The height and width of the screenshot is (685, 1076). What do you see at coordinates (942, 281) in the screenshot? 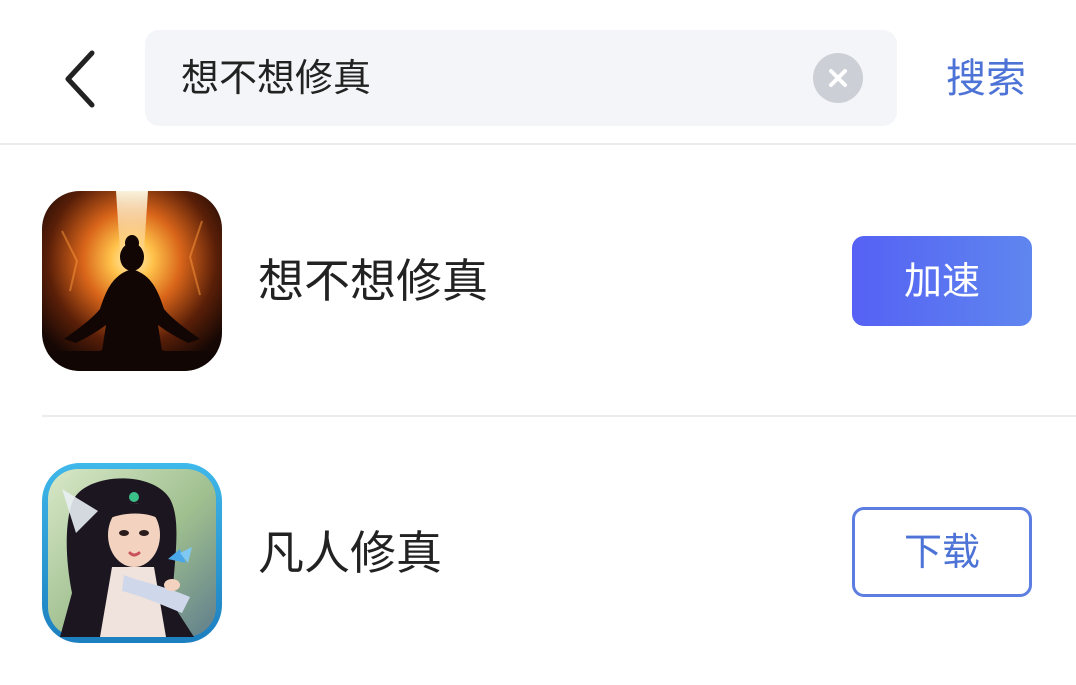
I see `accelerate-button: 加速` at bounding box center [942, 281].